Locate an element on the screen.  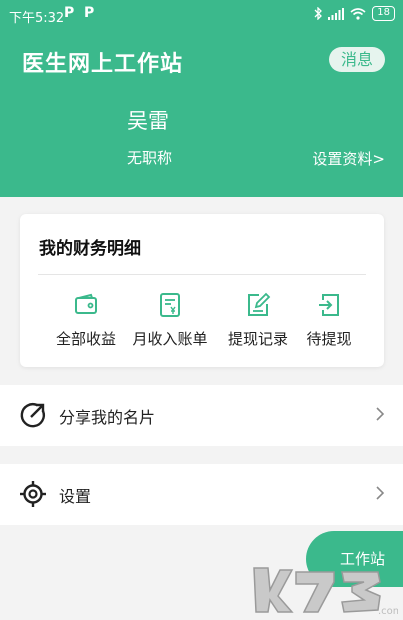
status-indicators: 18 is located at coordinates (354, 13).